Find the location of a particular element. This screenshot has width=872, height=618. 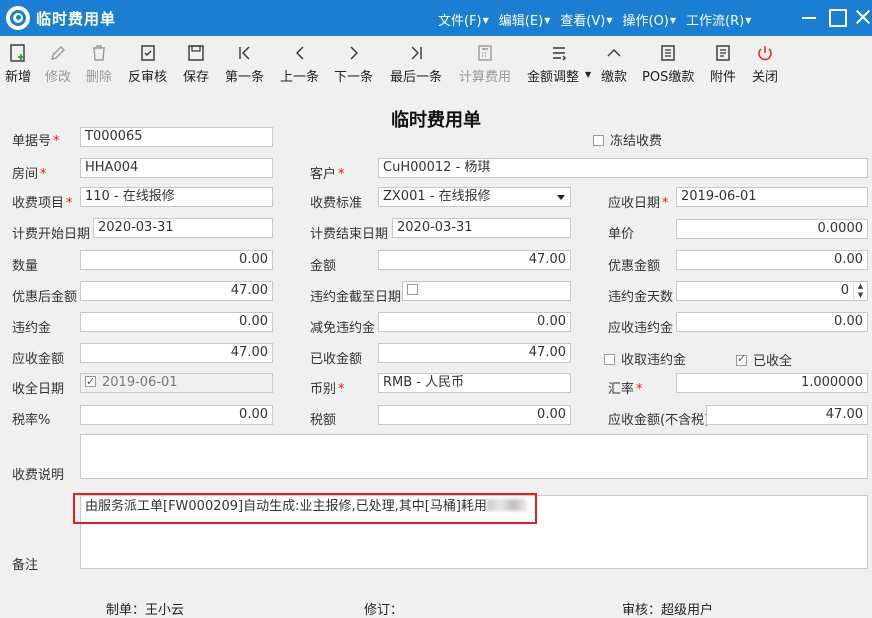

penalty-receivable-label: 应收违约金 is located at coordinates (641, 328).